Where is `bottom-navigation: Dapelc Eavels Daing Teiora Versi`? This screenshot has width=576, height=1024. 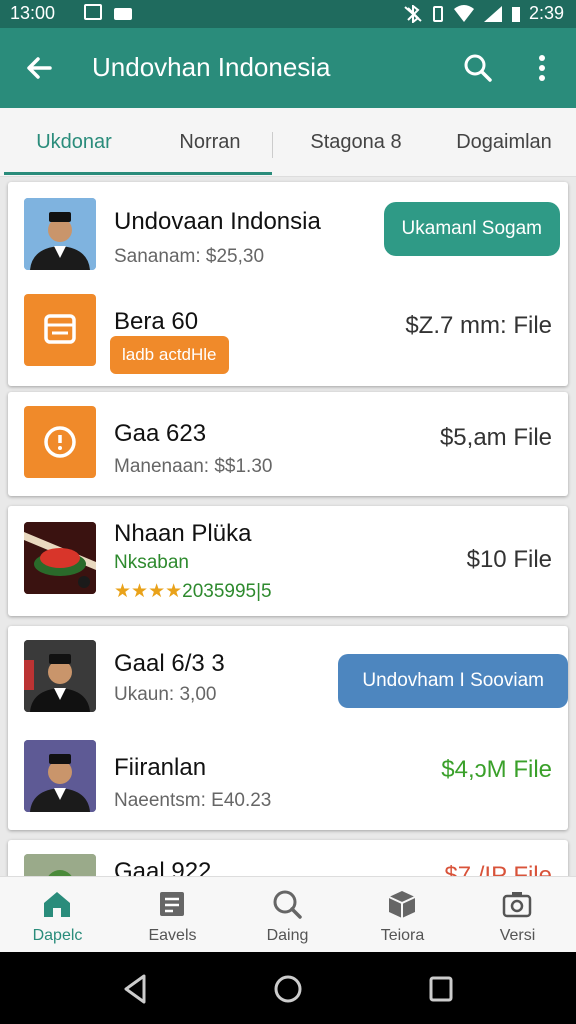 bottom-navigation: Dapelc Eavels Daing Teiora Versi is located at coordinates (288, 914).